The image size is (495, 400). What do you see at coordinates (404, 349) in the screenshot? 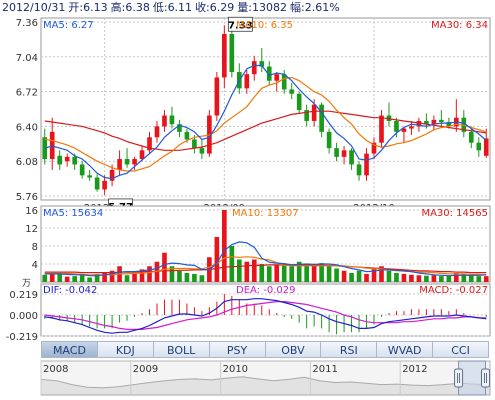
I see `tab-wvad: WVAD` at bounding box center [404, 349].